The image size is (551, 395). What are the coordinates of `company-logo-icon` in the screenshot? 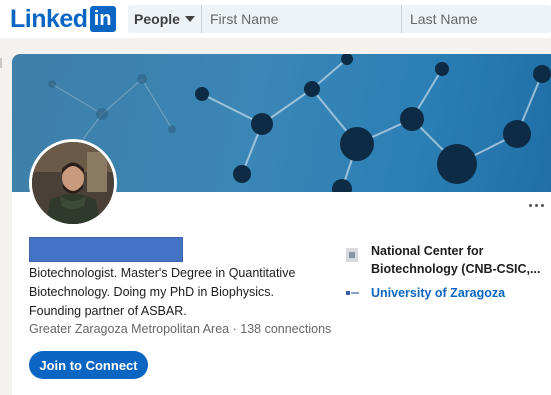 It's located at (352, 255).